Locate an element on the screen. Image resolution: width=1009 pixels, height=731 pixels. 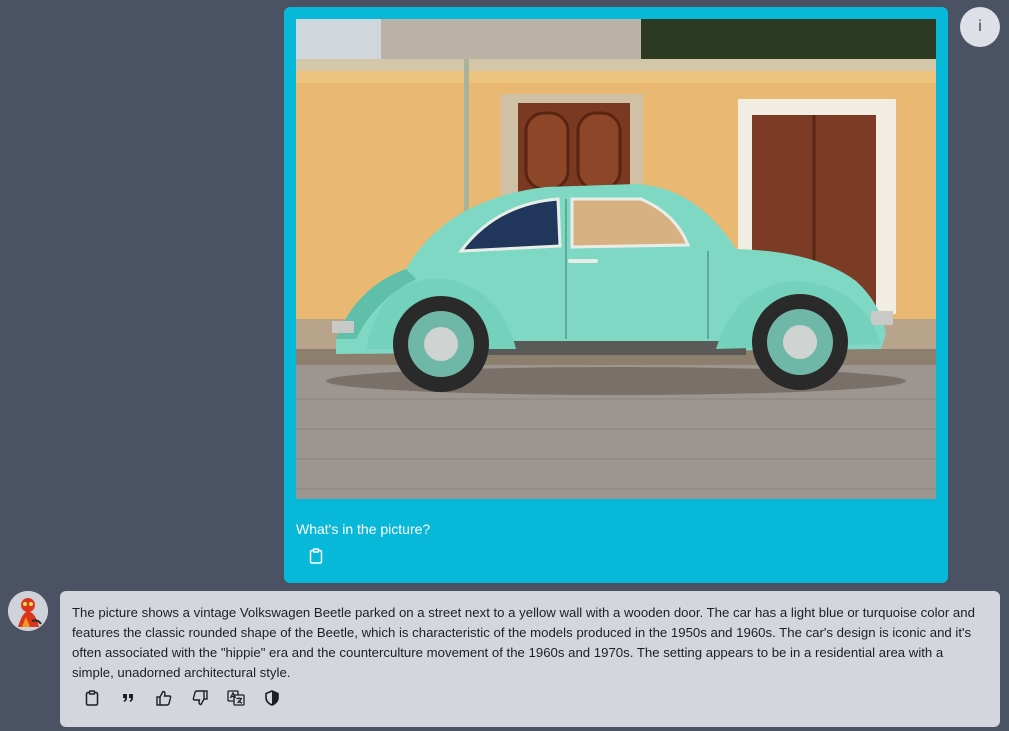
user-avatar-letter: i is located at coordinates (980, 26).